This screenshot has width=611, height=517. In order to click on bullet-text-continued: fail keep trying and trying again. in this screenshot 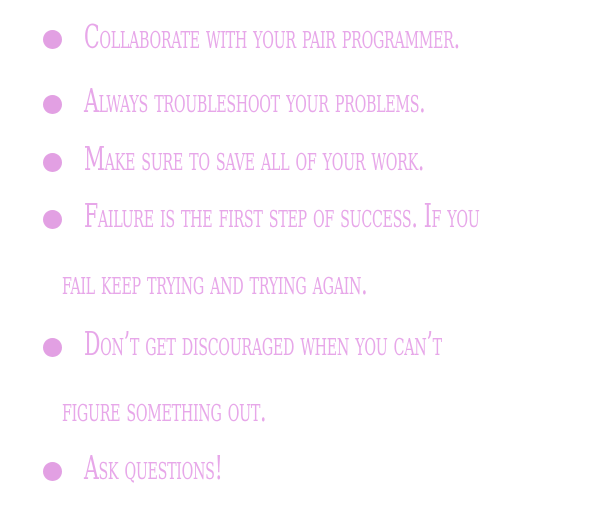, I will do `click(215, 282)`.